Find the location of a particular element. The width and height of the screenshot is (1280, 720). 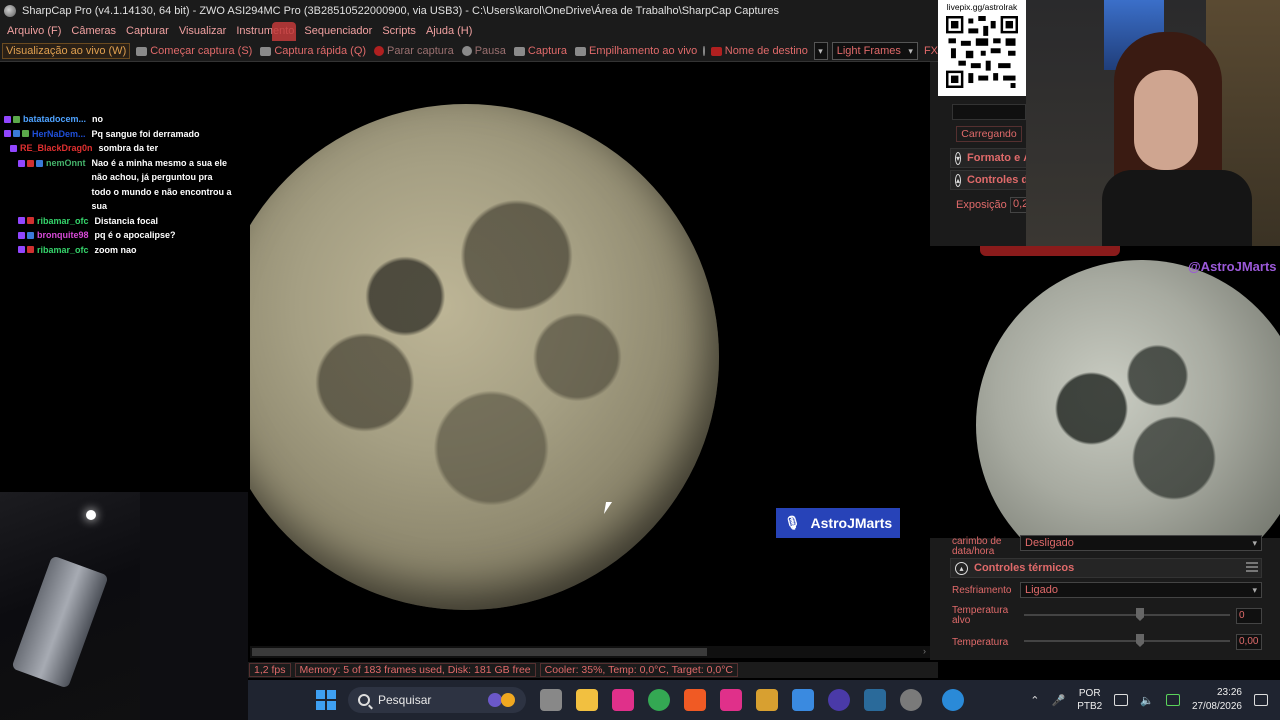

chat-message: RE_BlackDrag0n sombra da ter is located at coordinates (124, 148).